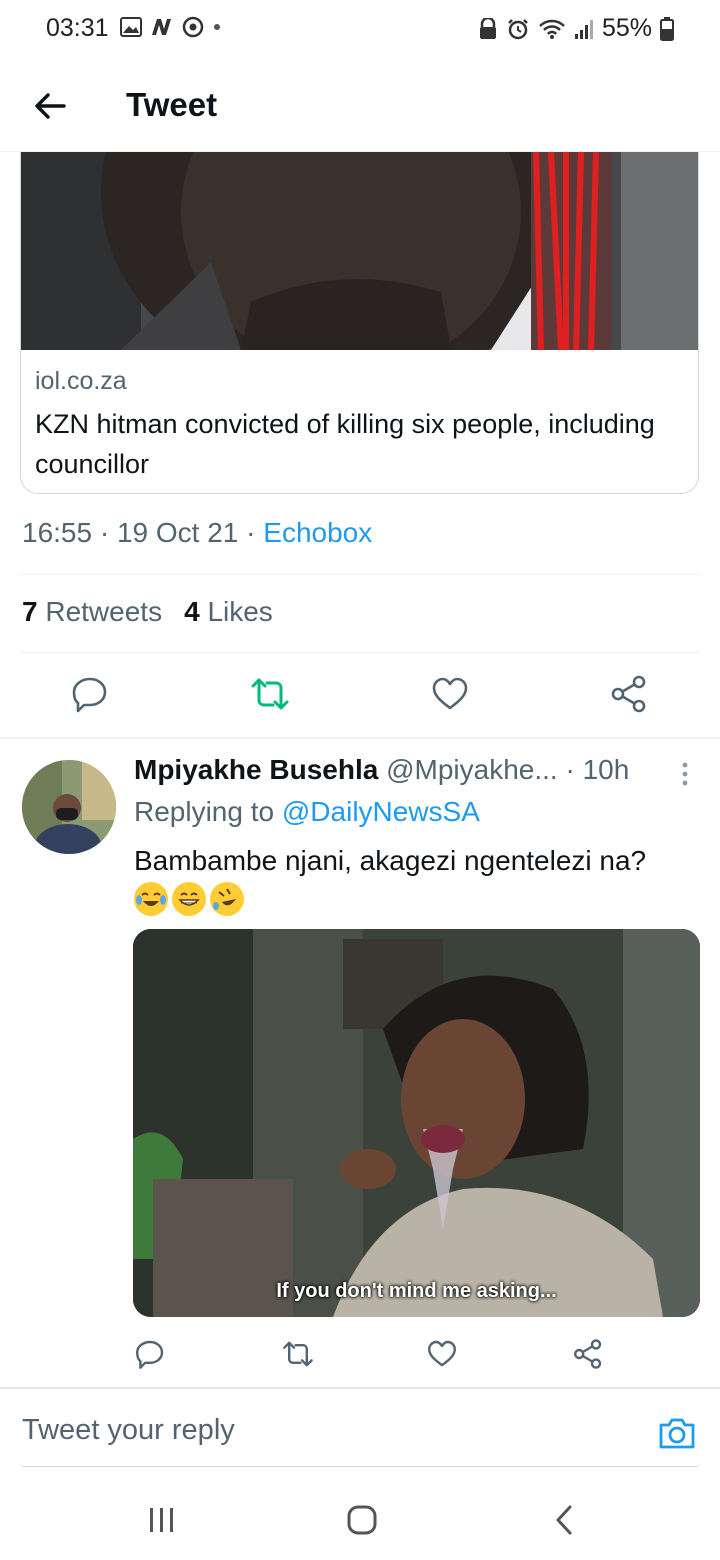 The image size is (720, 1560). I want to click on link-domain: iol.co.za, so click(81, 381).